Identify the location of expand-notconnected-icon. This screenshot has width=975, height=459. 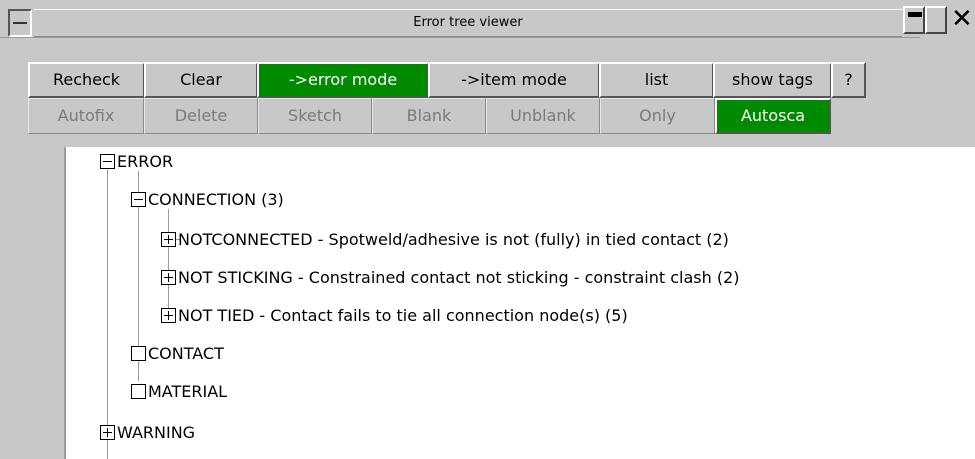
(168, 239).